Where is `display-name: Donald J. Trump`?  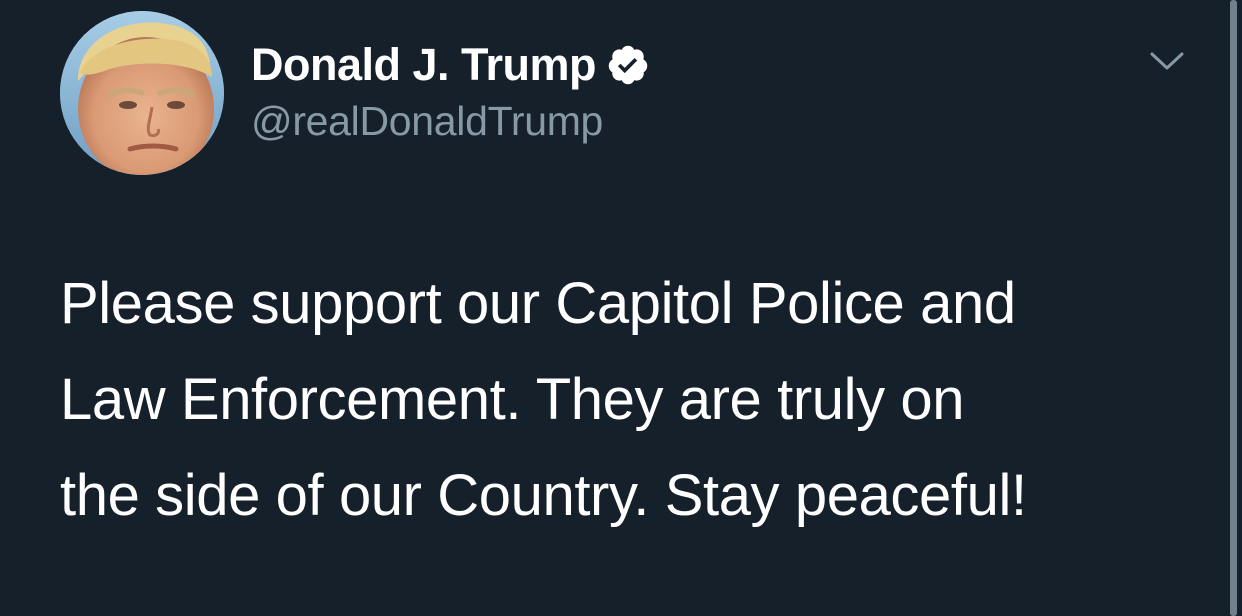 display-name: Donald J. Trump is located at coordinates (424, 65).